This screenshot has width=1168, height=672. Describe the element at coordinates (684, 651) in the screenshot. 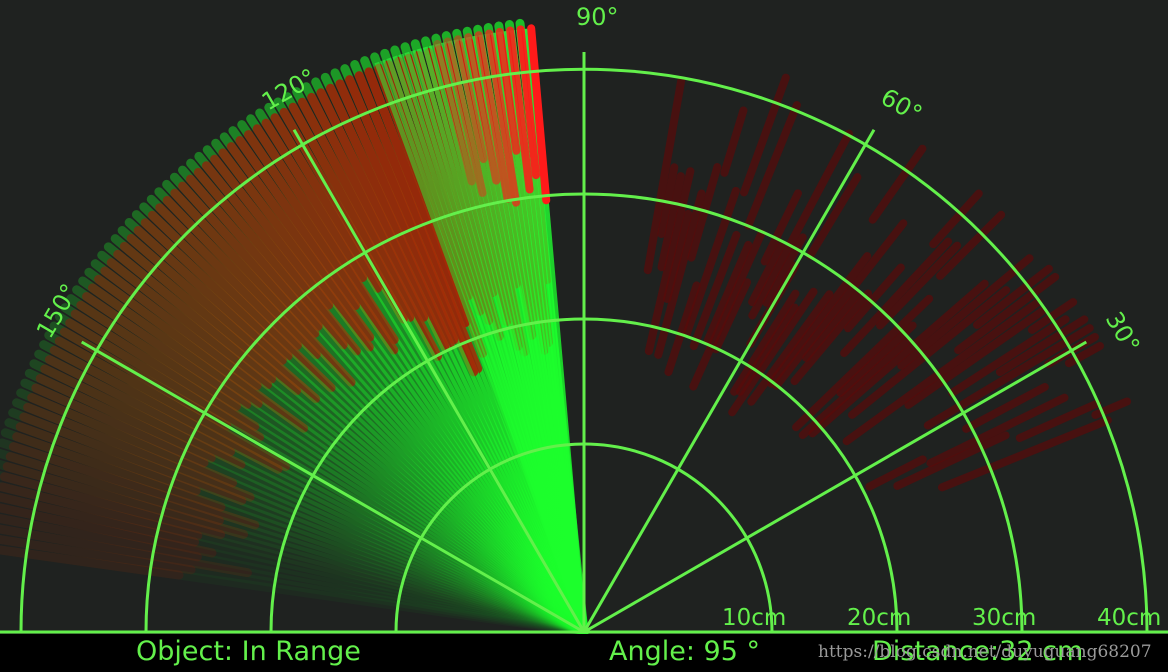

I see `angle-readout: Angle: 95 °` at that location.